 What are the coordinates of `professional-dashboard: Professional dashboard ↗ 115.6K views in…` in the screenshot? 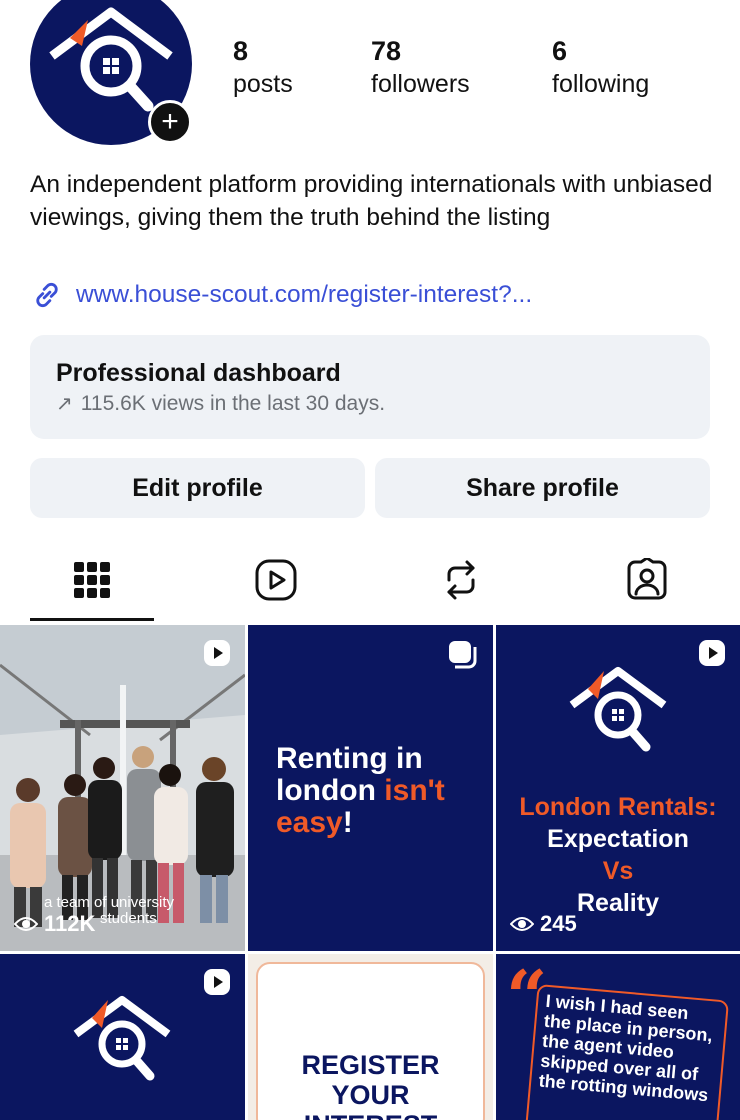 It's located at (370, 387).